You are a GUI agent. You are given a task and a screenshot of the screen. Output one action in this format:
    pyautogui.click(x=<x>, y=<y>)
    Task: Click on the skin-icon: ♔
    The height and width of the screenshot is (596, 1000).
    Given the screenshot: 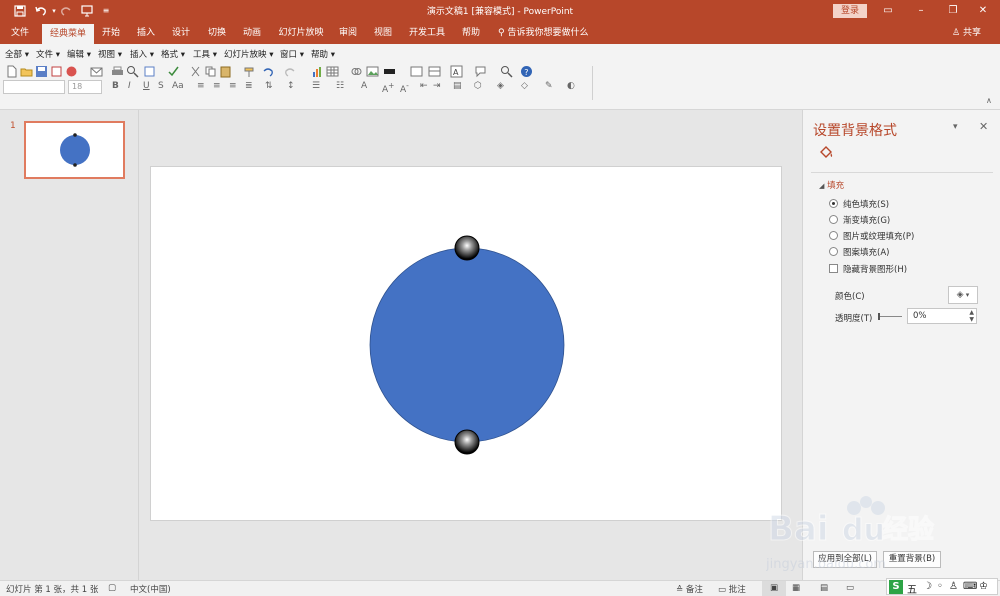 What is the action you would take?
    pyautogui.click(x=983, y=586)
    